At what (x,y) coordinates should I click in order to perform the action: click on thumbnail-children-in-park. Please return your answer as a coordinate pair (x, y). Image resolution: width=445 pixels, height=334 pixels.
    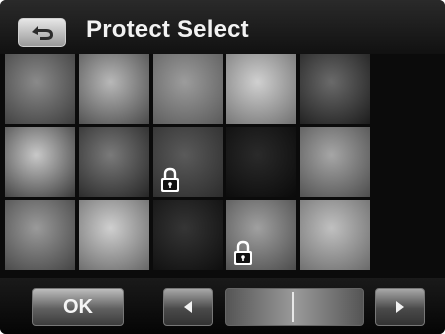
    Looking at the image, I should click on (40, 89).